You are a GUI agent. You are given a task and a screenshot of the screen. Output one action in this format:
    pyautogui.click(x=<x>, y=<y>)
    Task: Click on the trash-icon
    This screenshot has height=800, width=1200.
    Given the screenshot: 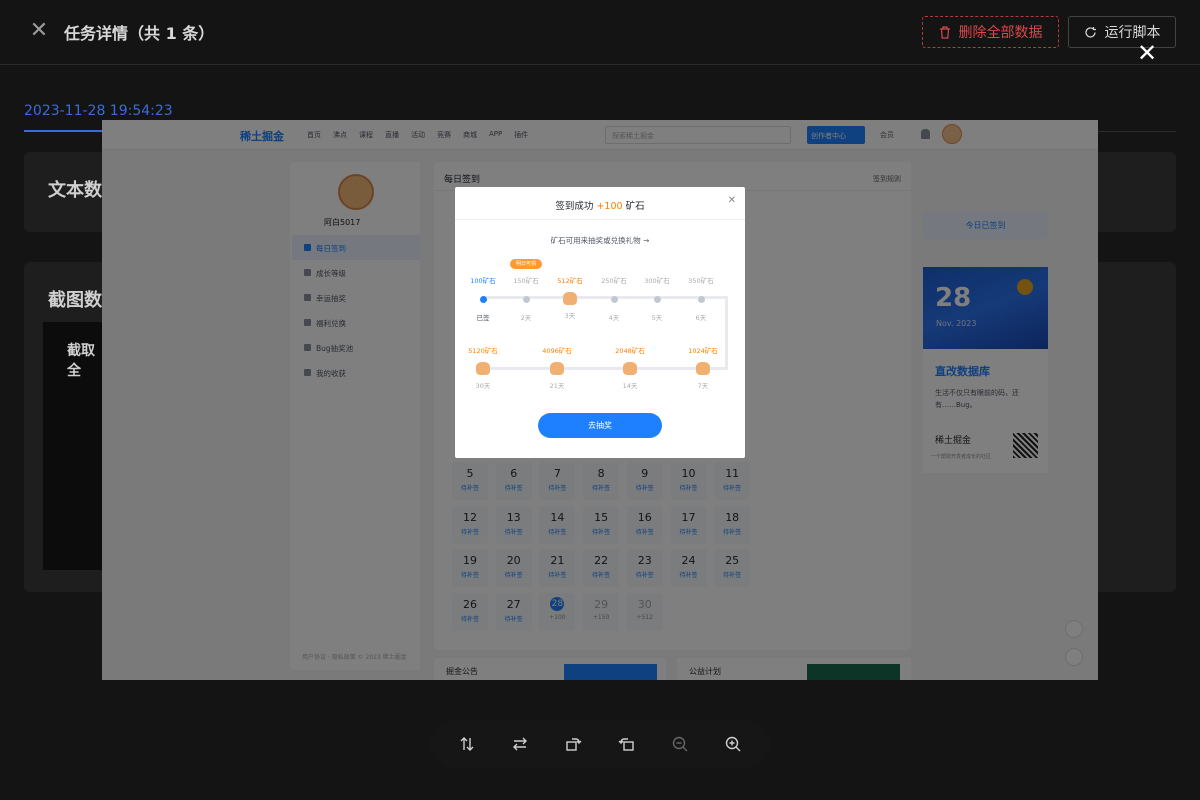 What is the action you would take?
    pyautogui.click(x=944, y=32)
    